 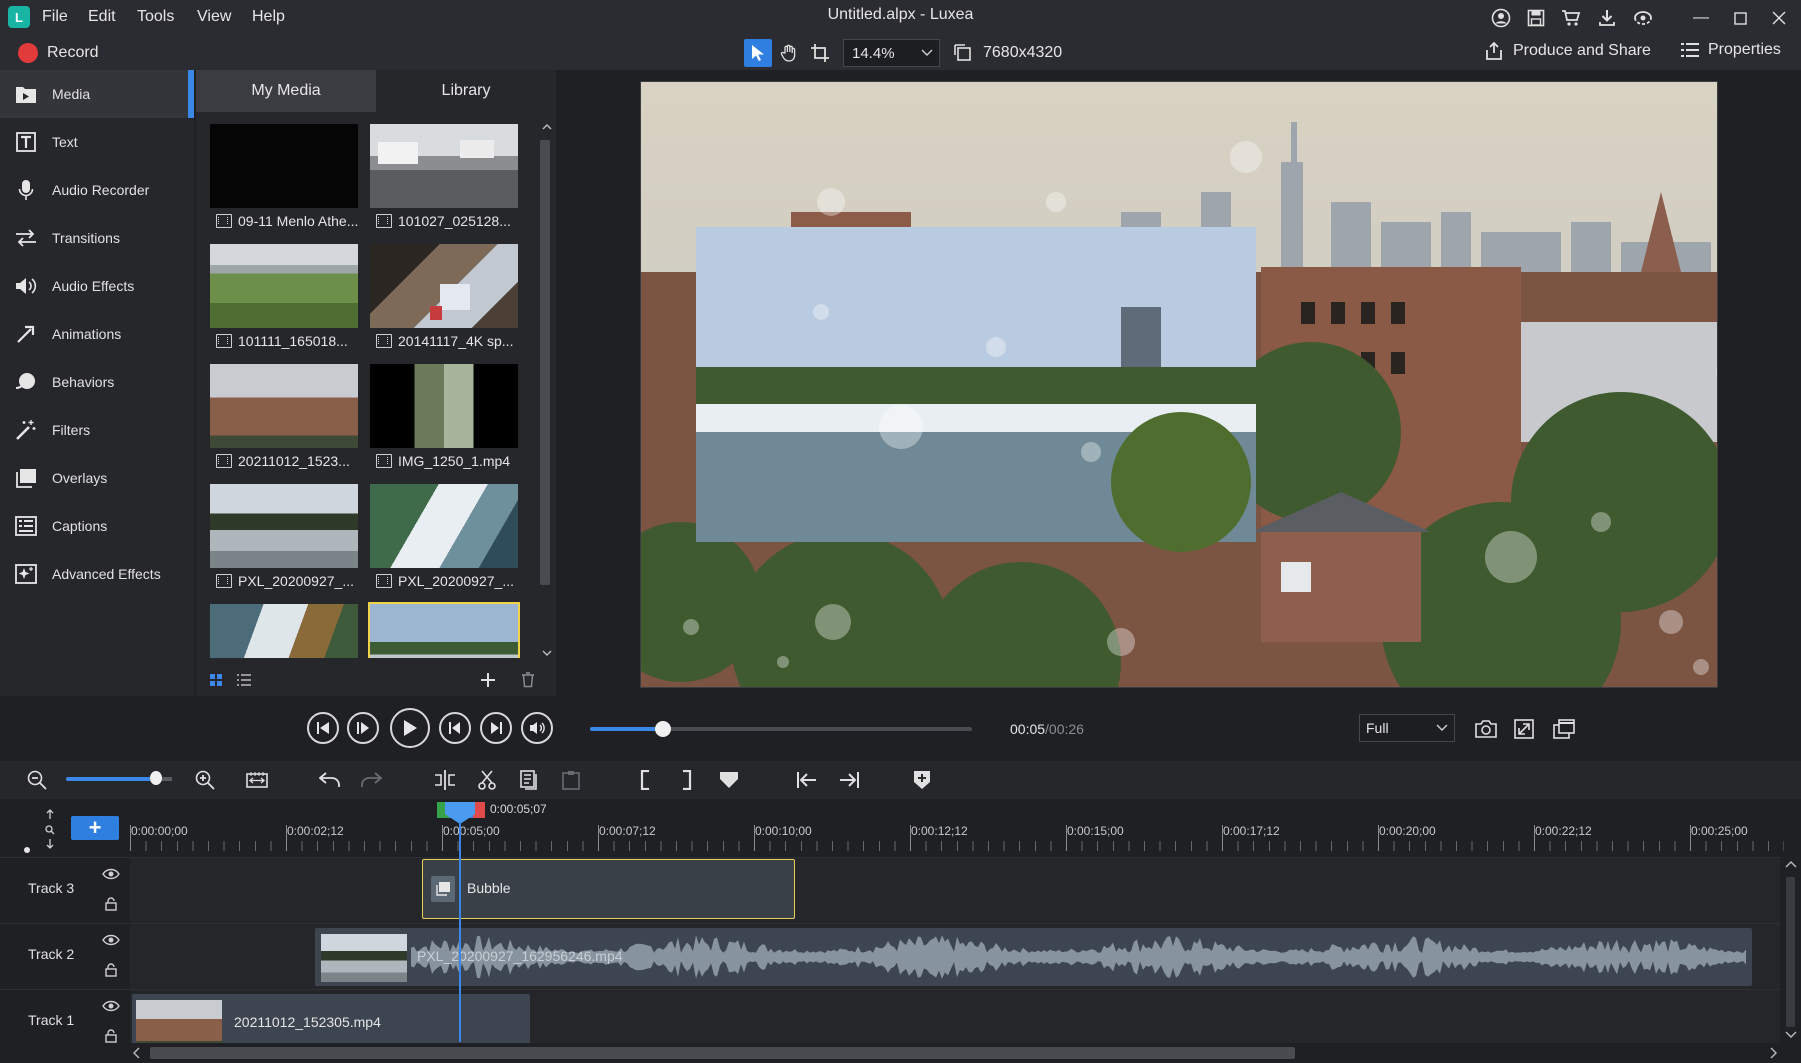 I want to click on undo-icon, so click(x=330, y=780).